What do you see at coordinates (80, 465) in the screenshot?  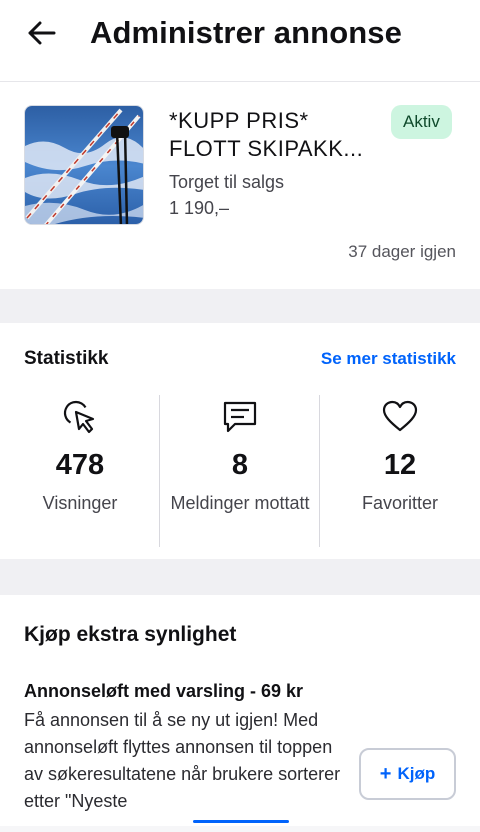 I see `views-count: 478` at bounding box center [80, 465].